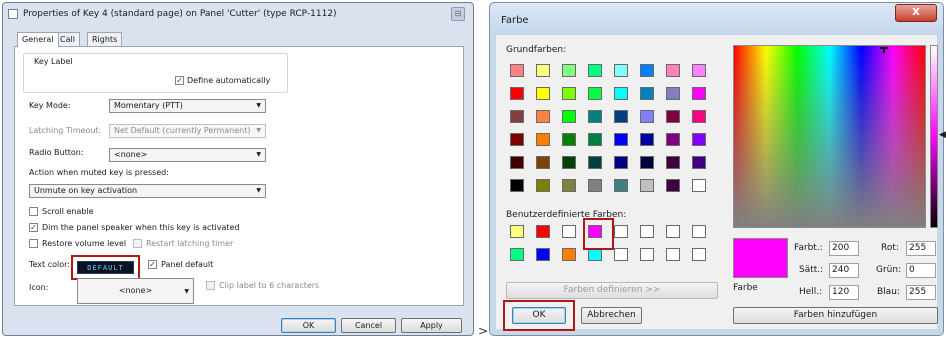 Image resolution: width=946 pixels, height=340 pixels. I want to click on radio-button-select: <none> ▼, so click(187, 155).